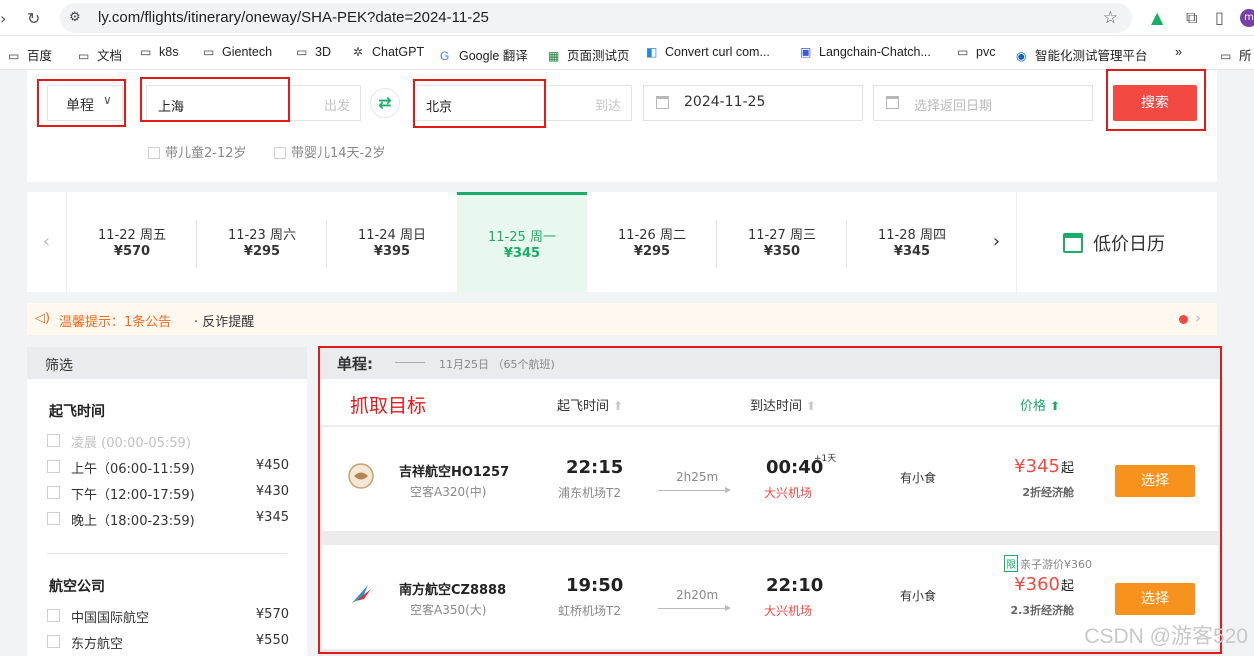 Image resolution: width=1254 pixels, height=656 pixels. Describe the element at coordinates (47, 242) in the screenshot. I see `chevron-left-icon: ‹` at that location.